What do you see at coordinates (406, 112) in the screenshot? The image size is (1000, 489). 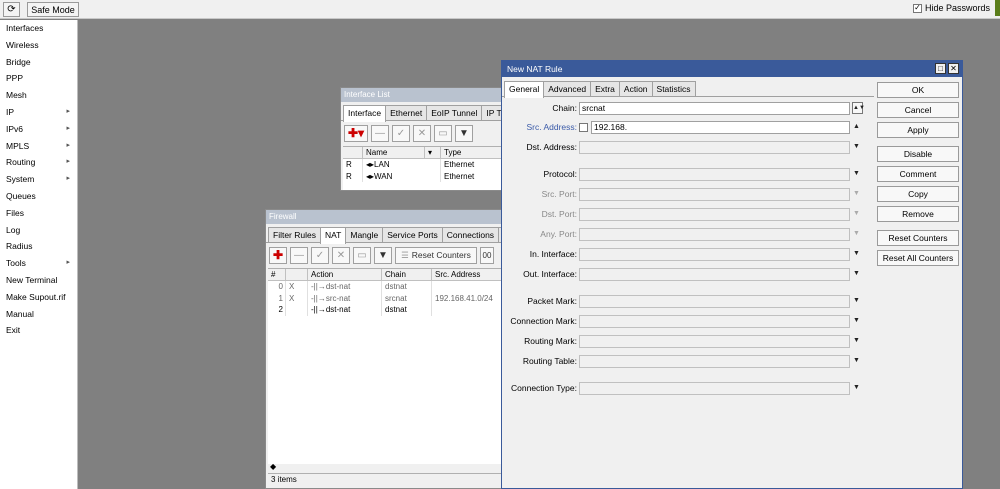 I see `tab-ethernet: Ethernet` at bounding box center [406, 112].